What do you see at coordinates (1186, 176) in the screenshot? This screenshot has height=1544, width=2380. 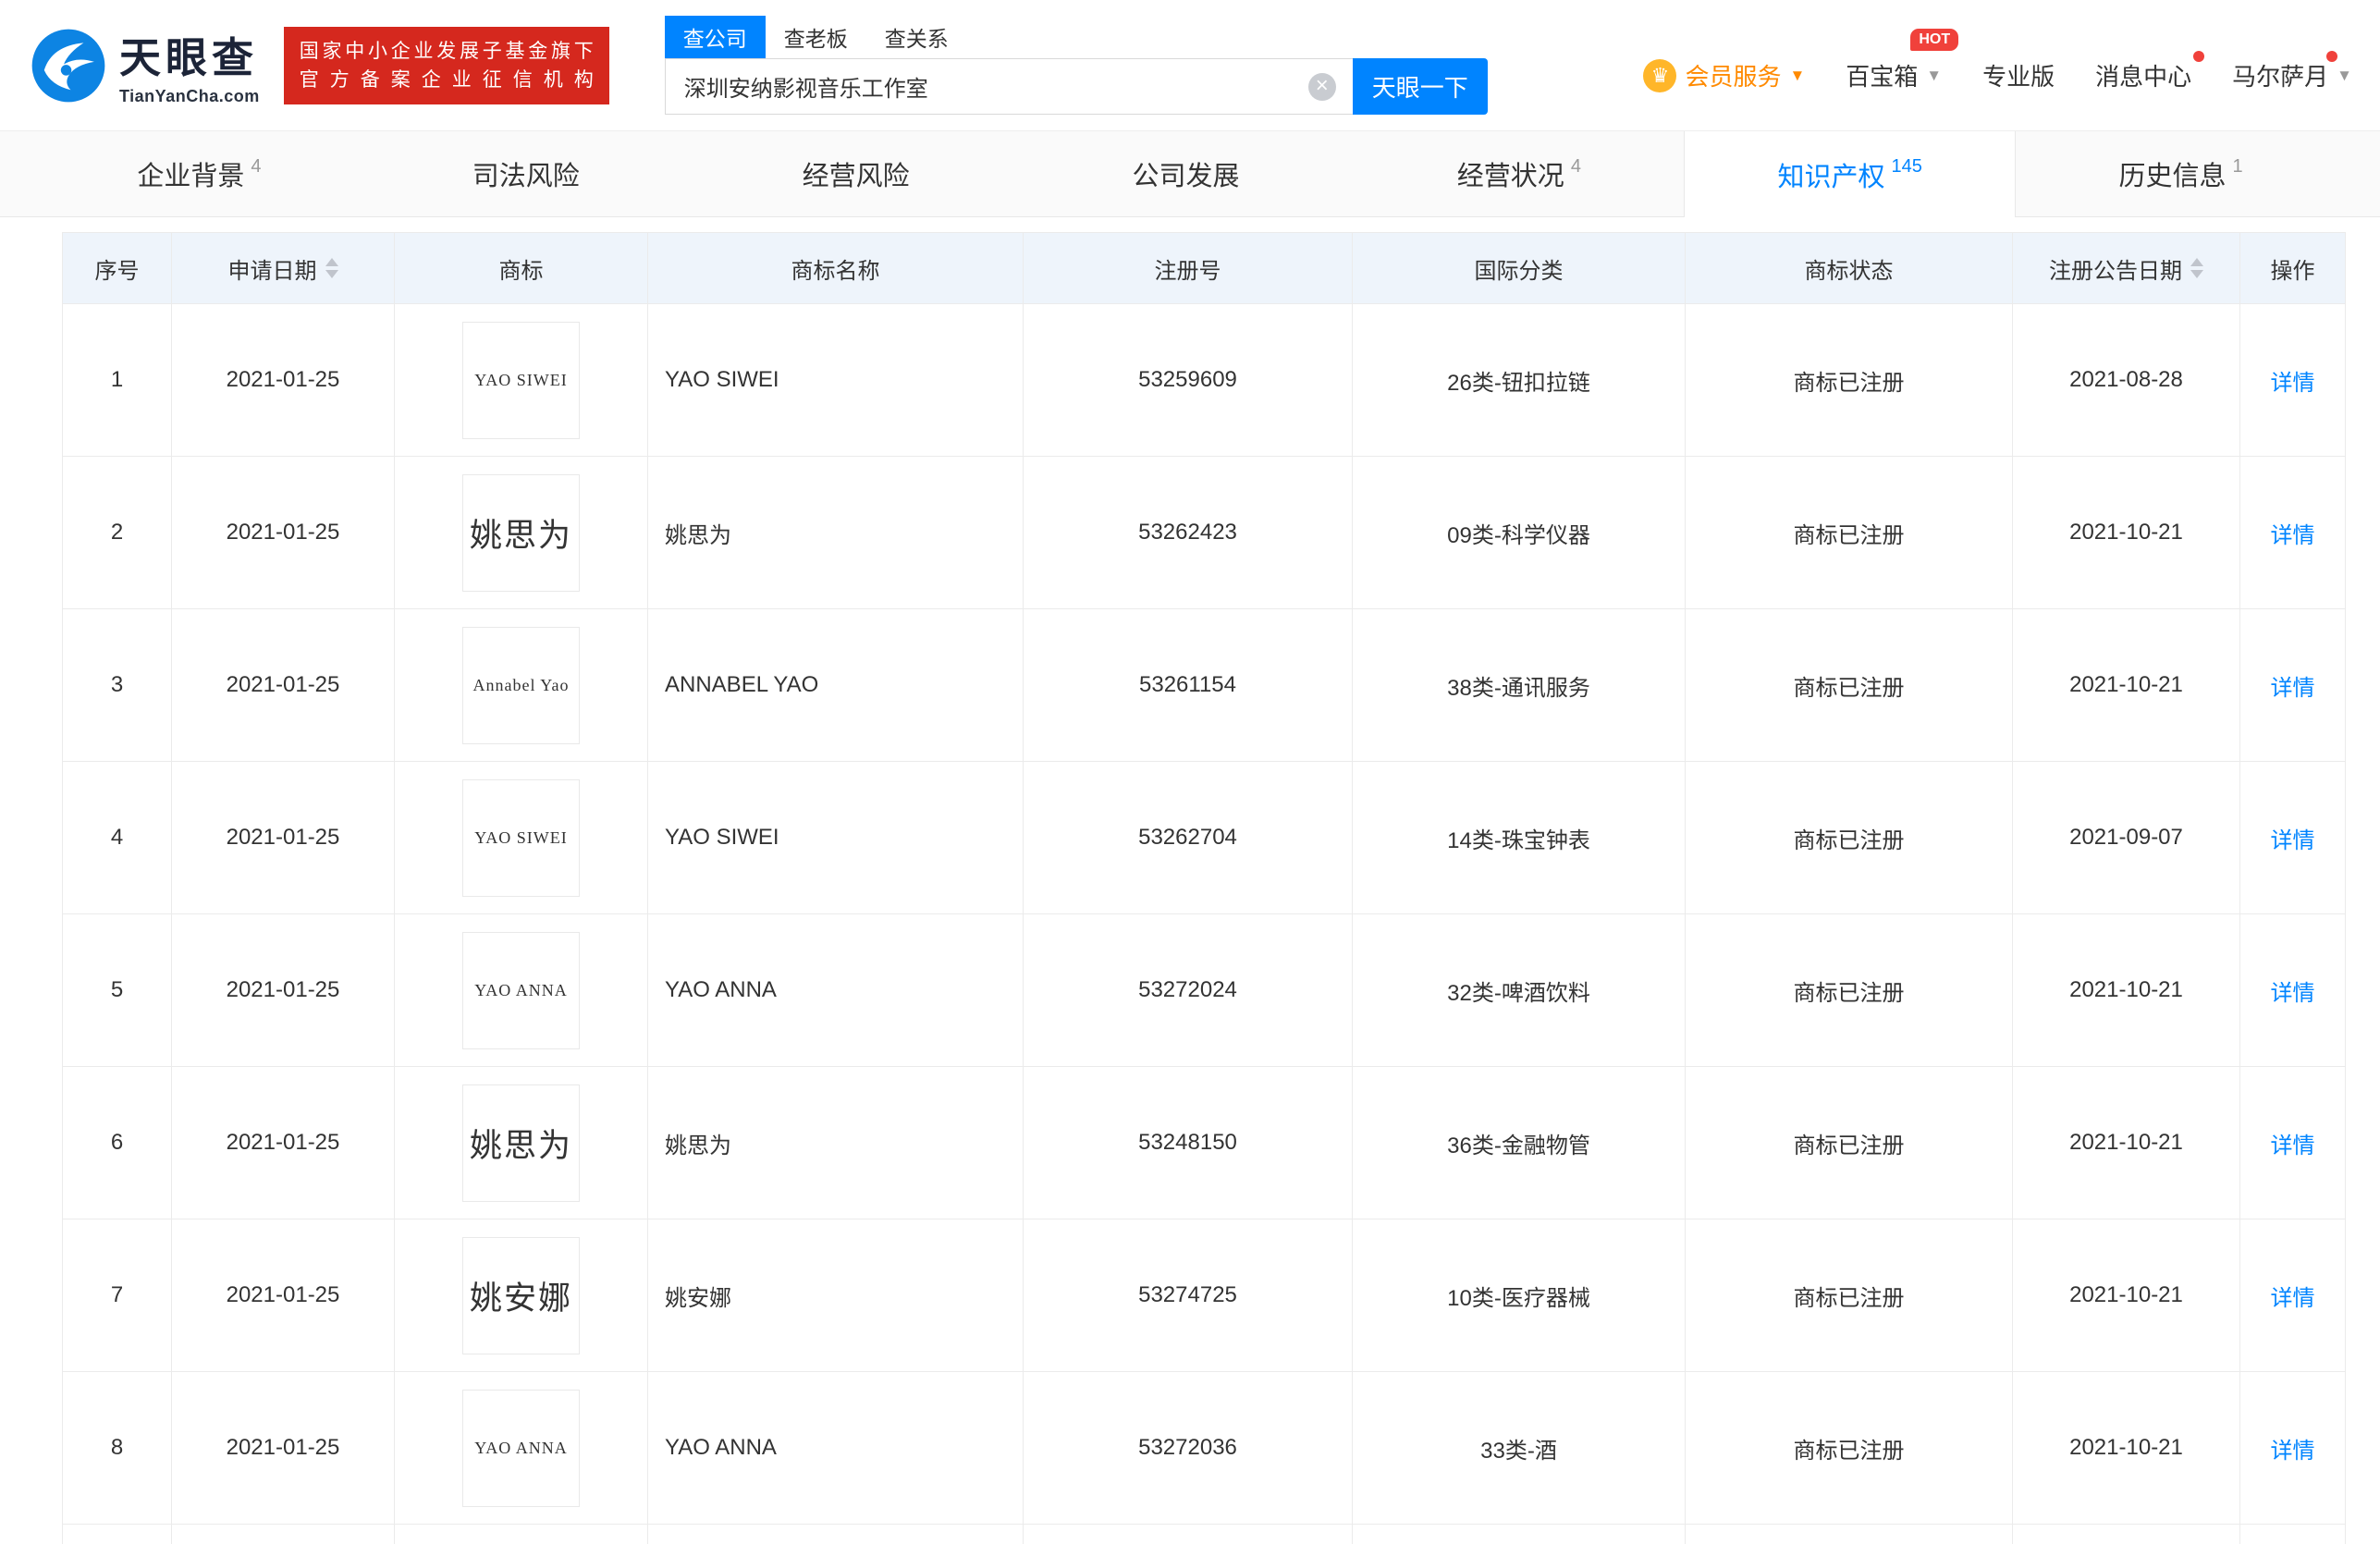 I see `tab-label: 公司发展` at bounding box center [1186, 176].